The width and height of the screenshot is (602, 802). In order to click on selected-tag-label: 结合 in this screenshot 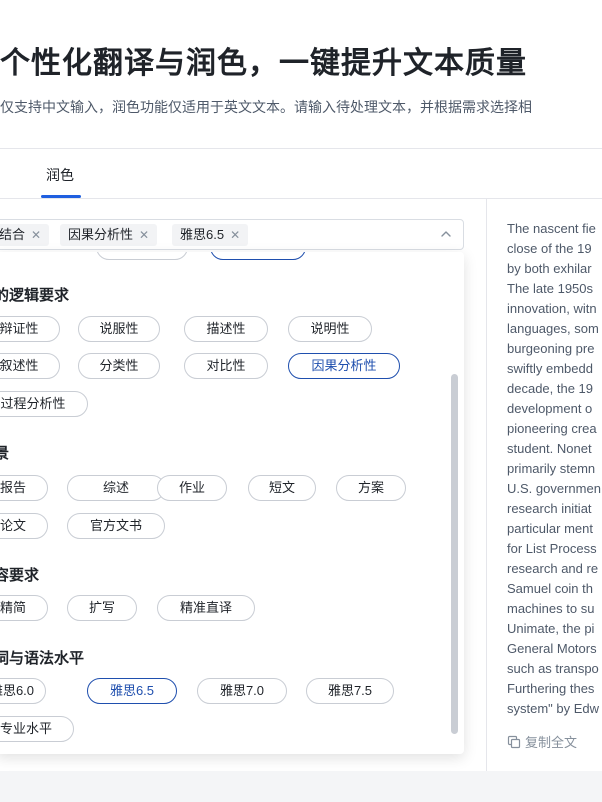, I will do `click(13, 234)`.